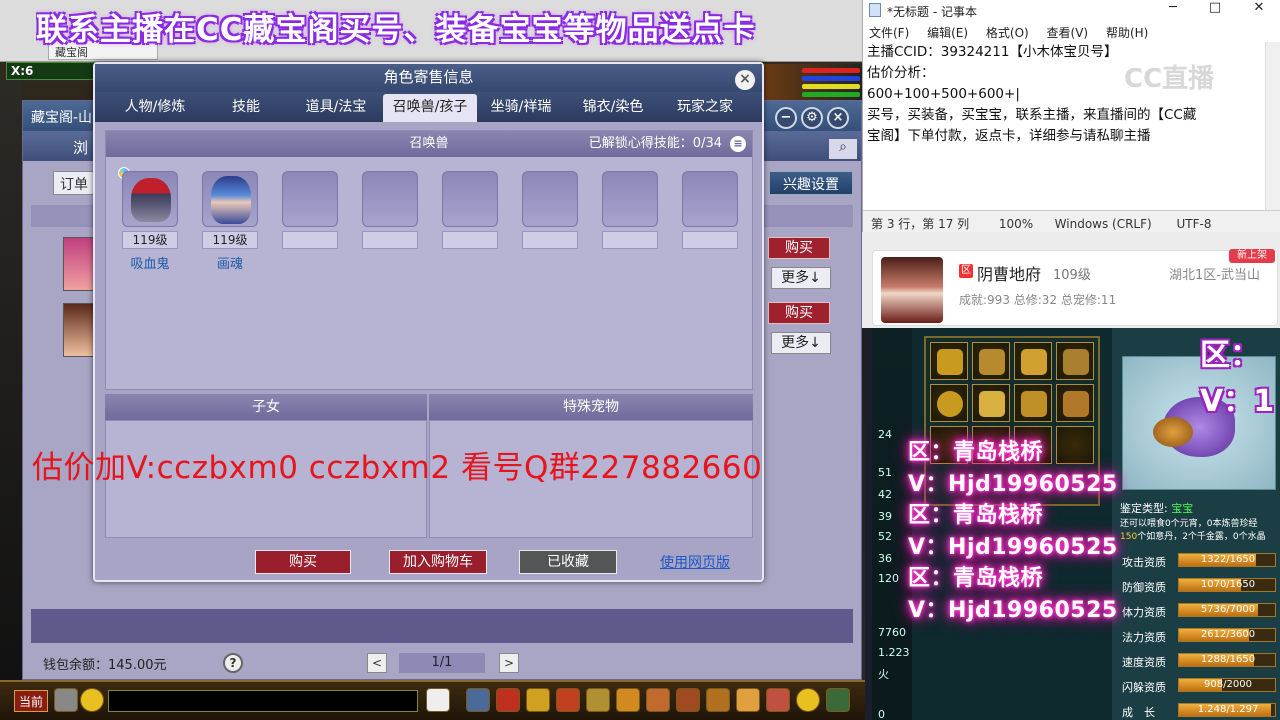  Describe the element at coordinates (538, 700) in the screenshot. I see `give-icon` at that location.